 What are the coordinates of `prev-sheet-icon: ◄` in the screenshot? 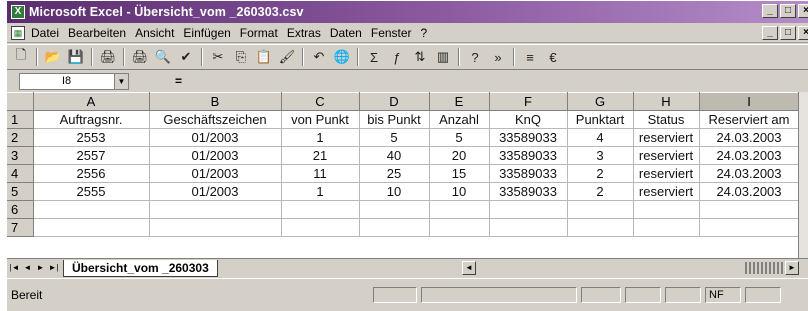 It's located at (27, 268).